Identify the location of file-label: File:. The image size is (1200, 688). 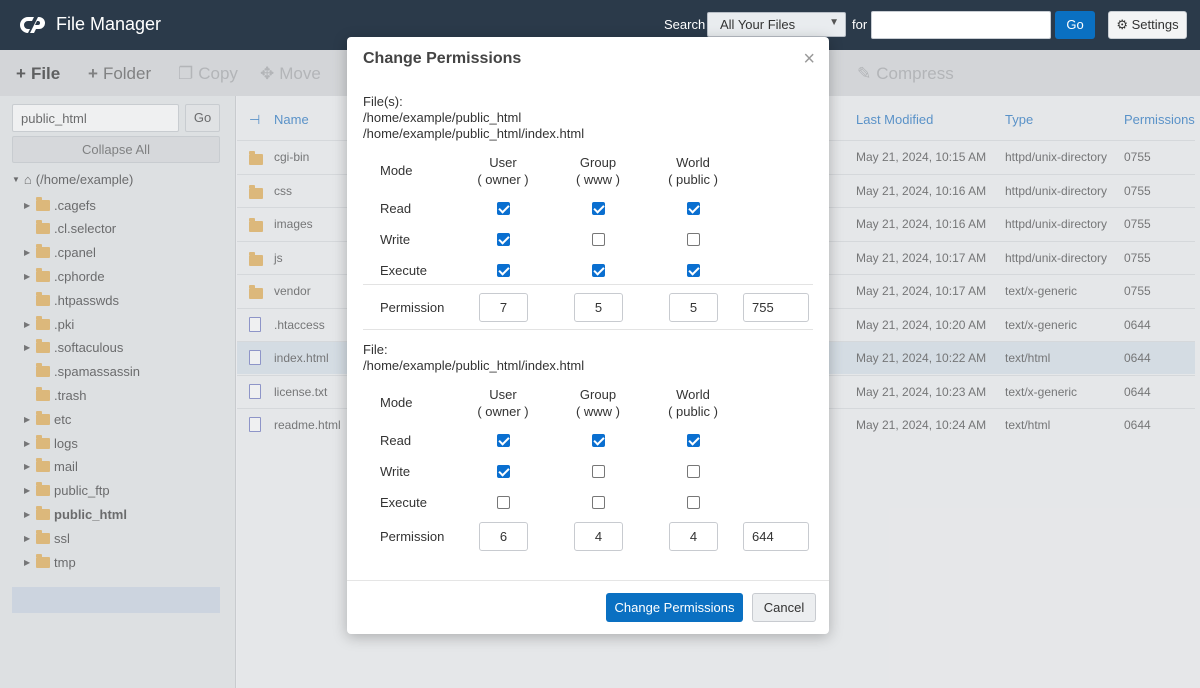
(375, 349).